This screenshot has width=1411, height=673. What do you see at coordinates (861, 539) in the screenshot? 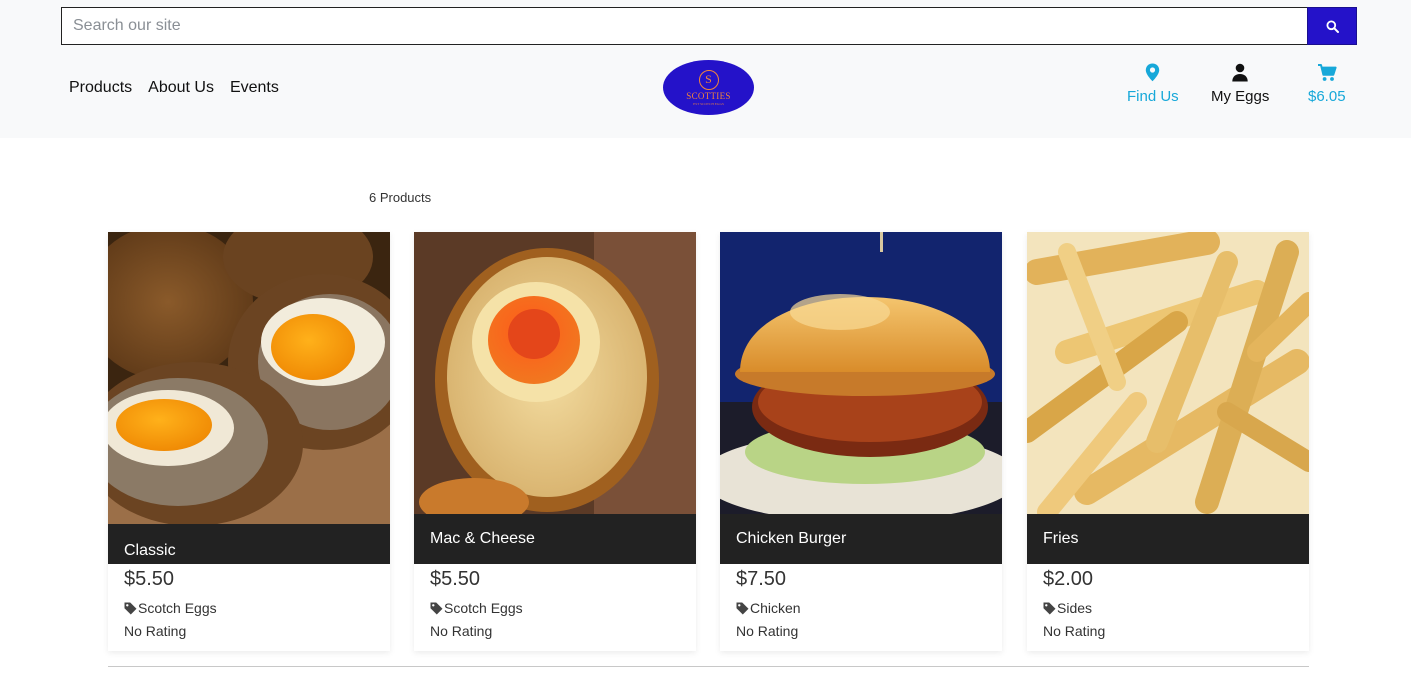
I see `product-name: Chicken Burger` at bounding box center [861, 539].